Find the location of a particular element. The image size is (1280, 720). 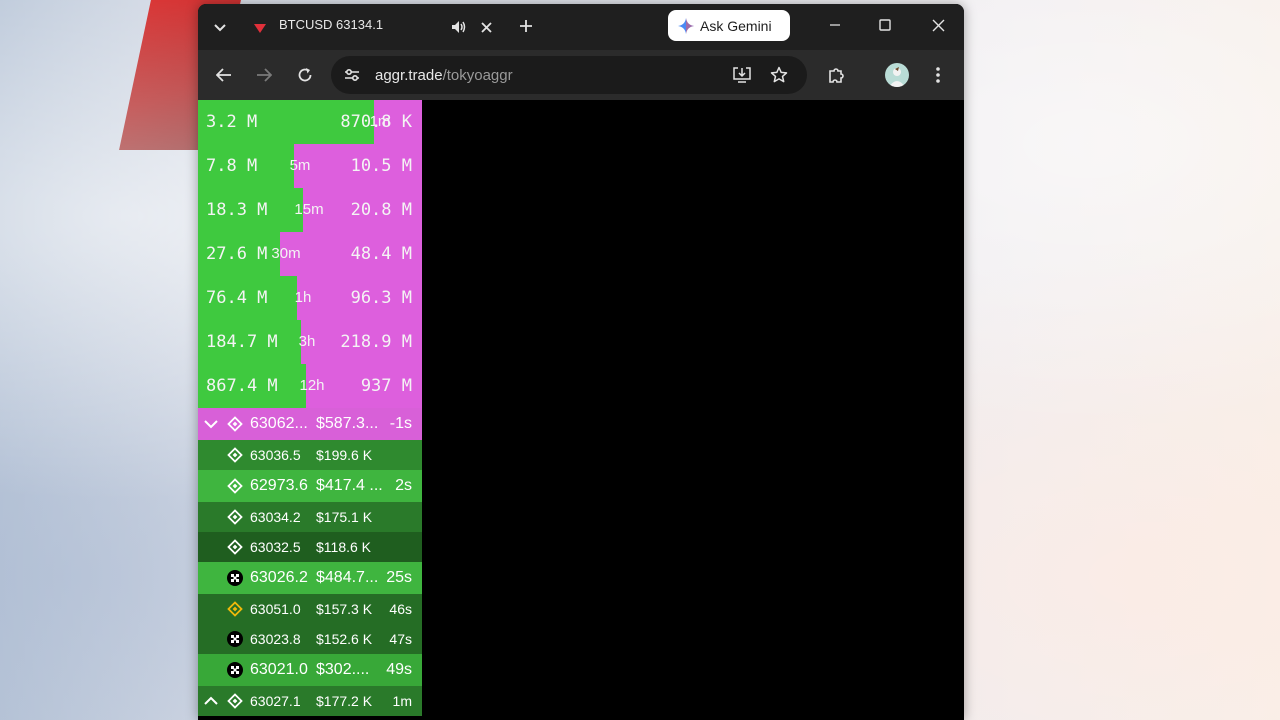

buy-volume: 27.6 M is located at coordinates (237, 254).